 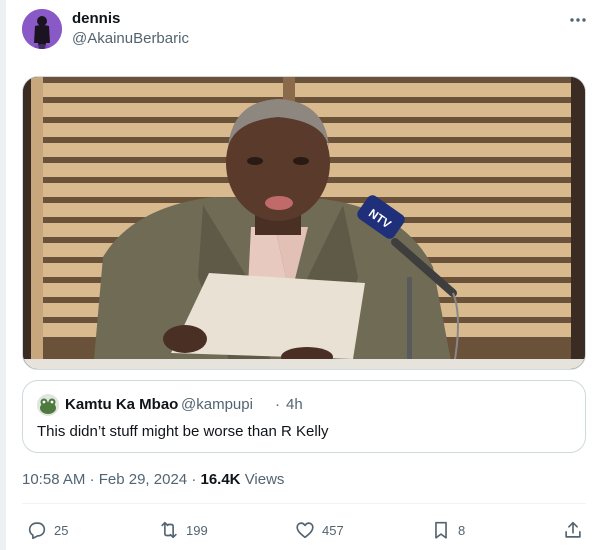 I want to click on bookmark-button: 8, so click(x=447, y=530).